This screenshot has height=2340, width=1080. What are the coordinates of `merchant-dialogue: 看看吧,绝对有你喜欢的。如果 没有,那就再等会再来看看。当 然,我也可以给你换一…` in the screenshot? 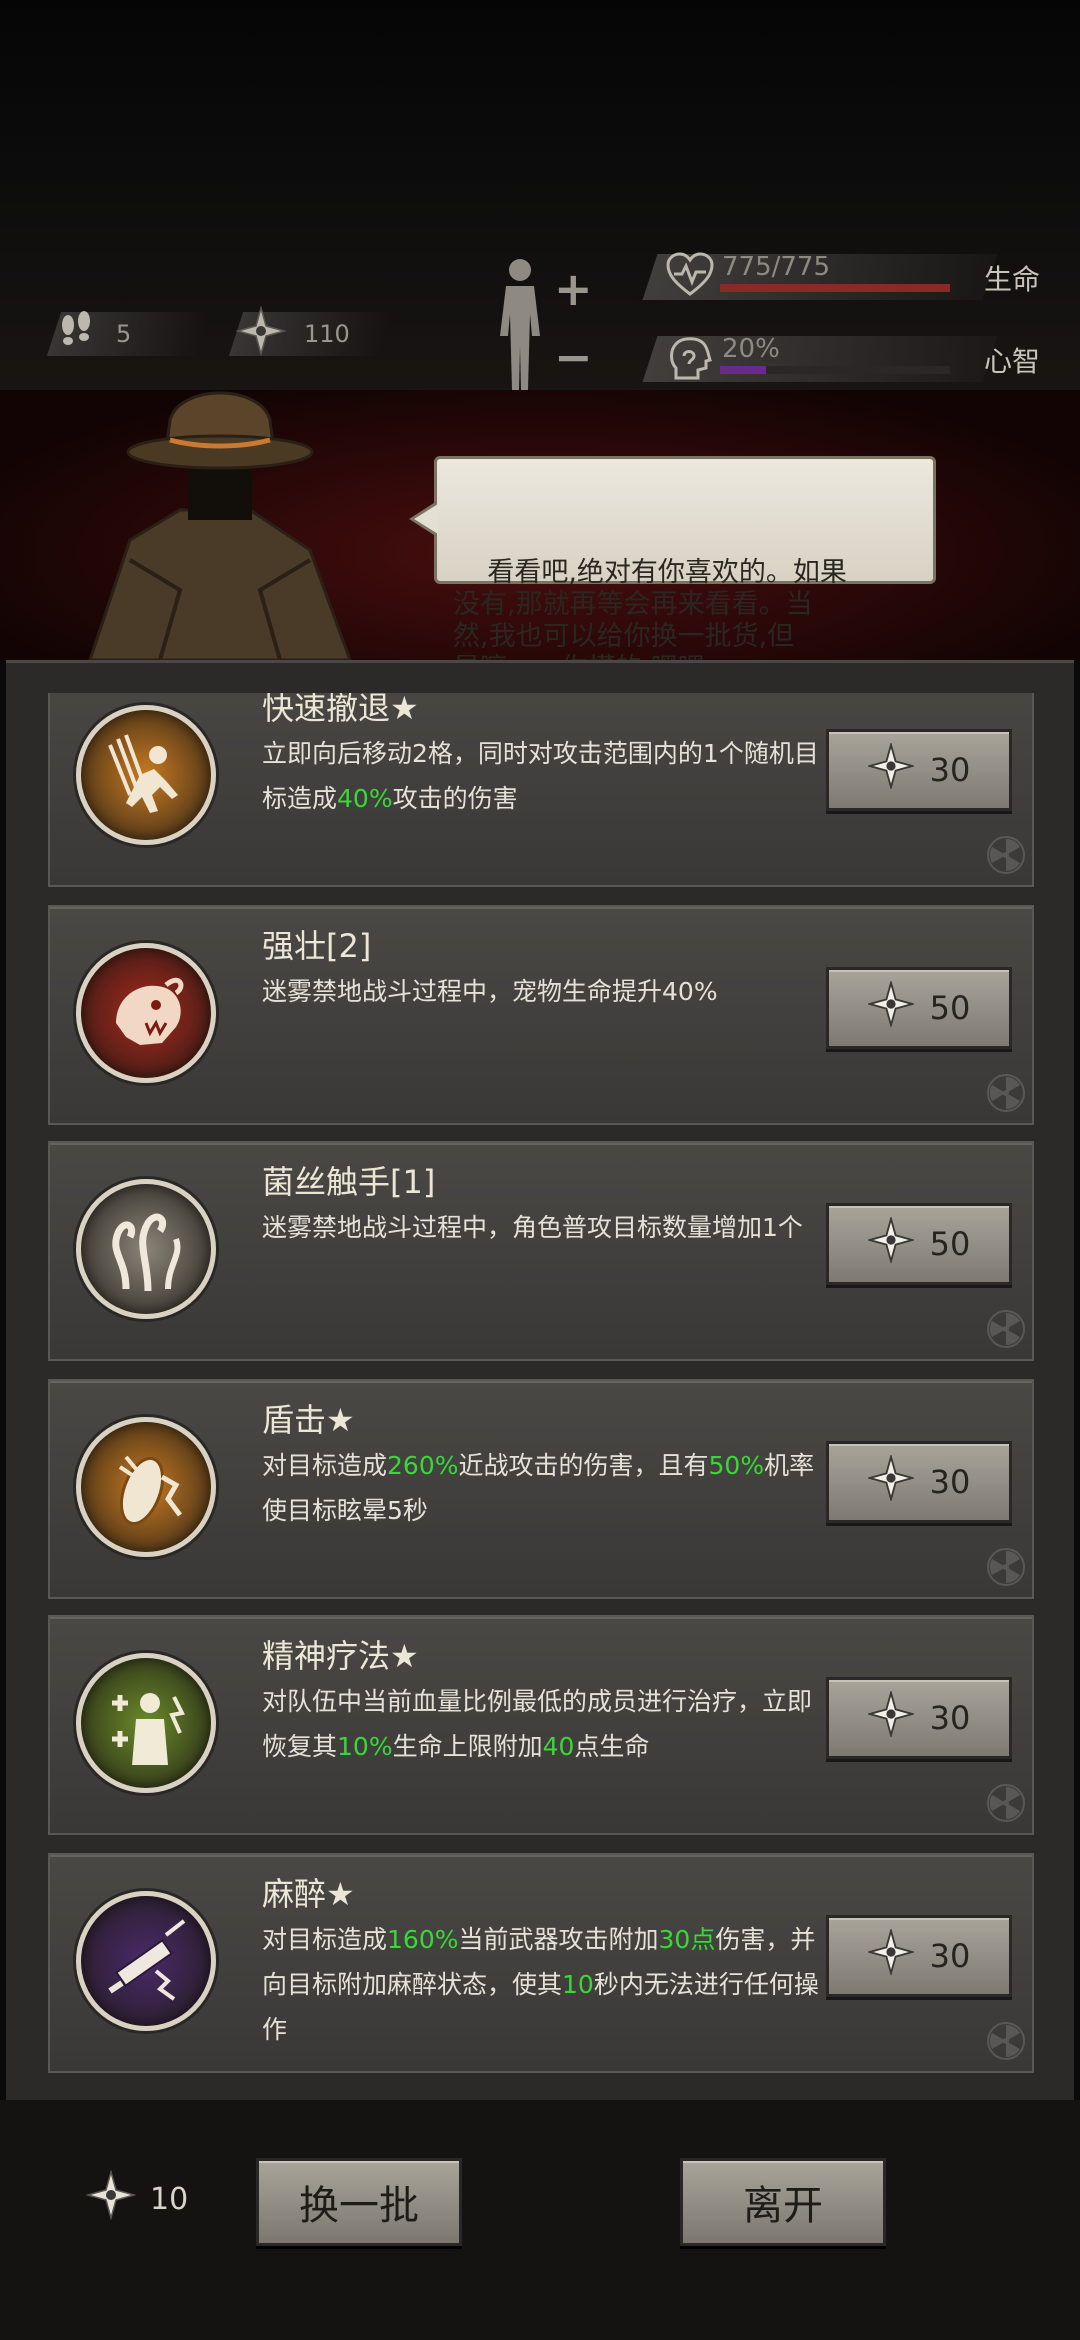 It's located at (672, 558).